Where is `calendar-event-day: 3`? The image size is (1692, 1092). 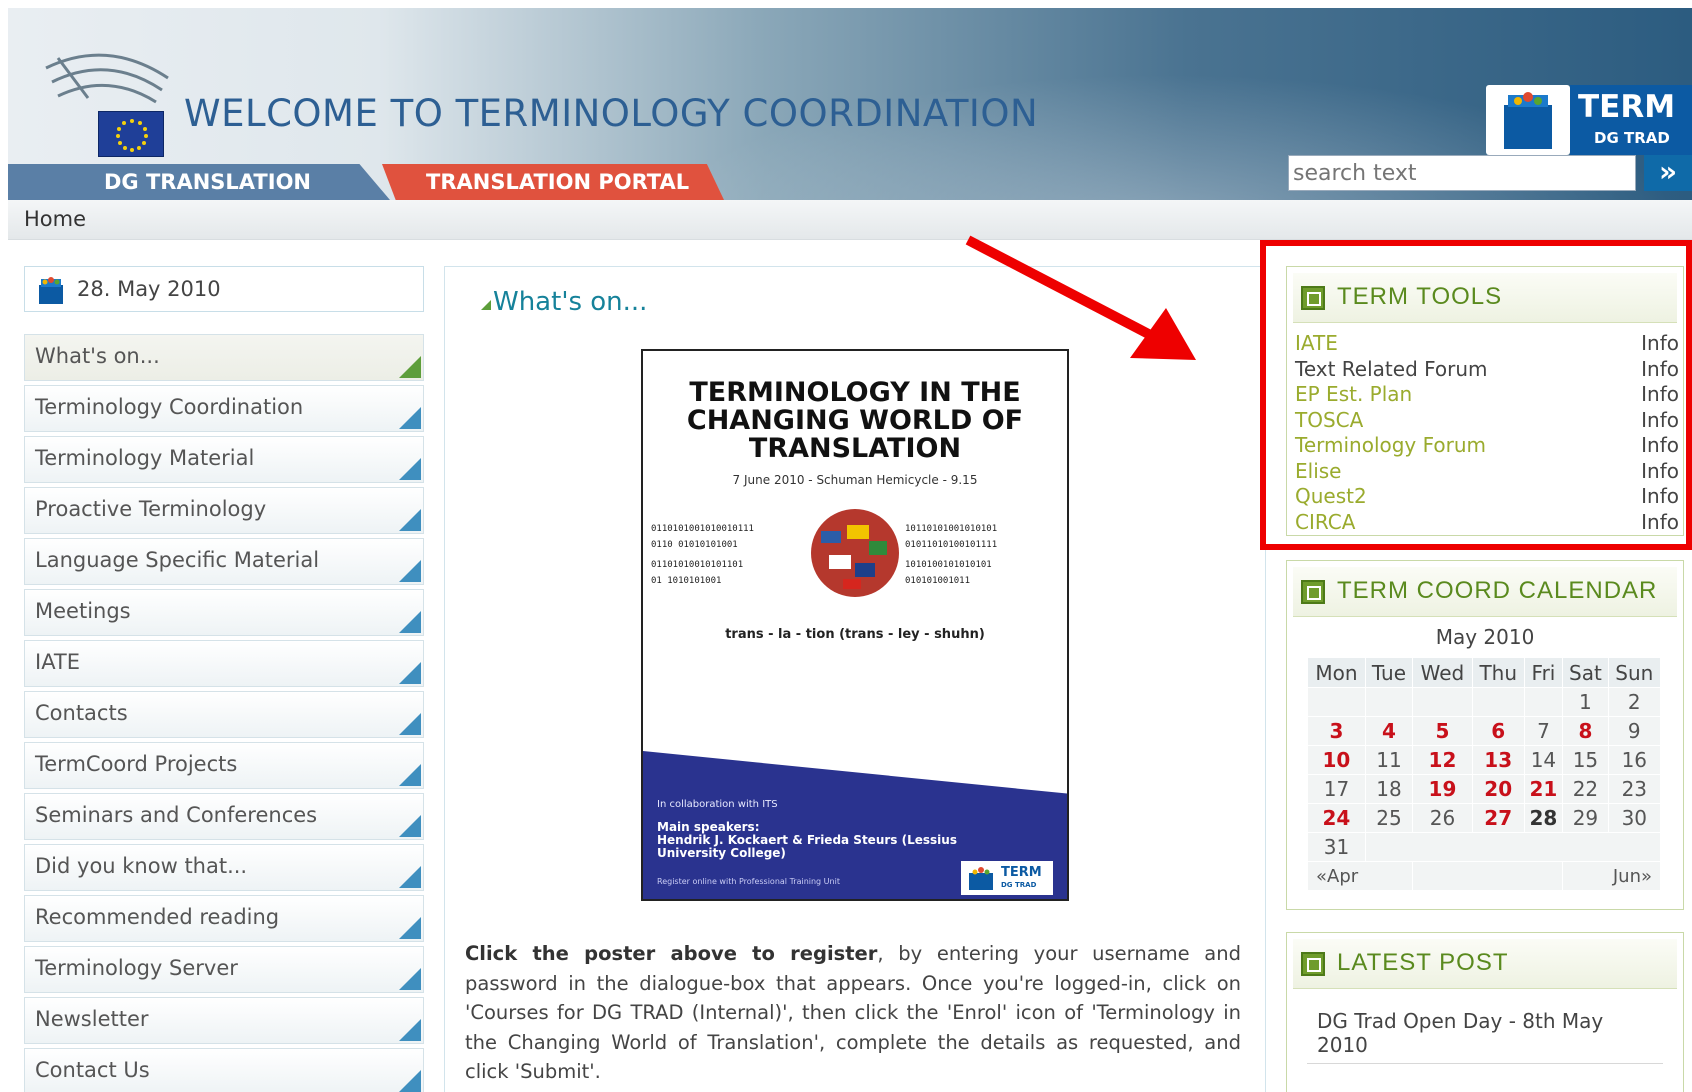
calendar-event-day: 3 is located at coordinates (1336, 731).